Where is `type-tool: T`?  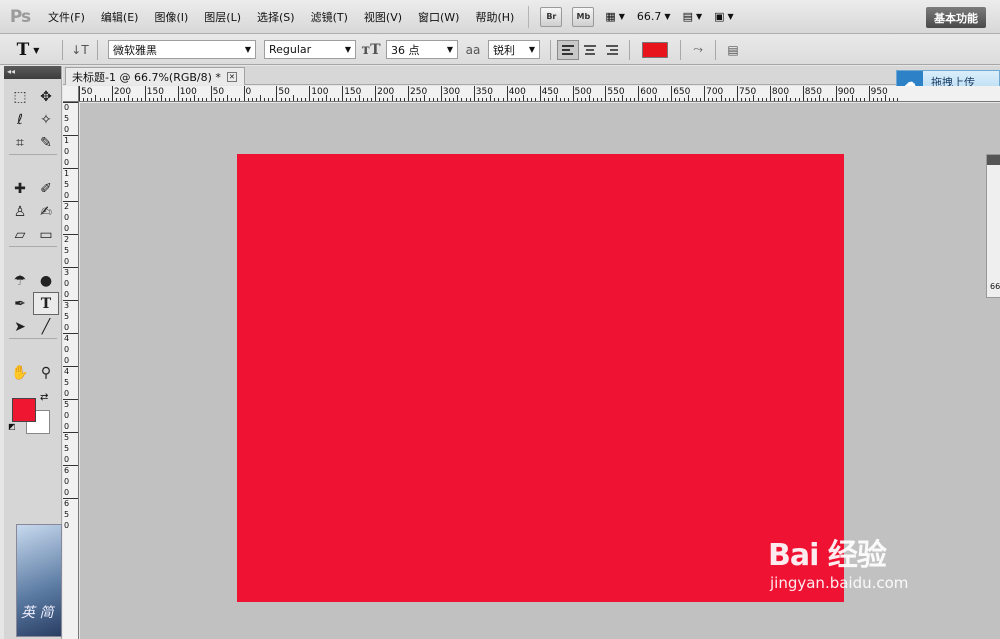 type-tool: T is located at coordinates (46, 303).